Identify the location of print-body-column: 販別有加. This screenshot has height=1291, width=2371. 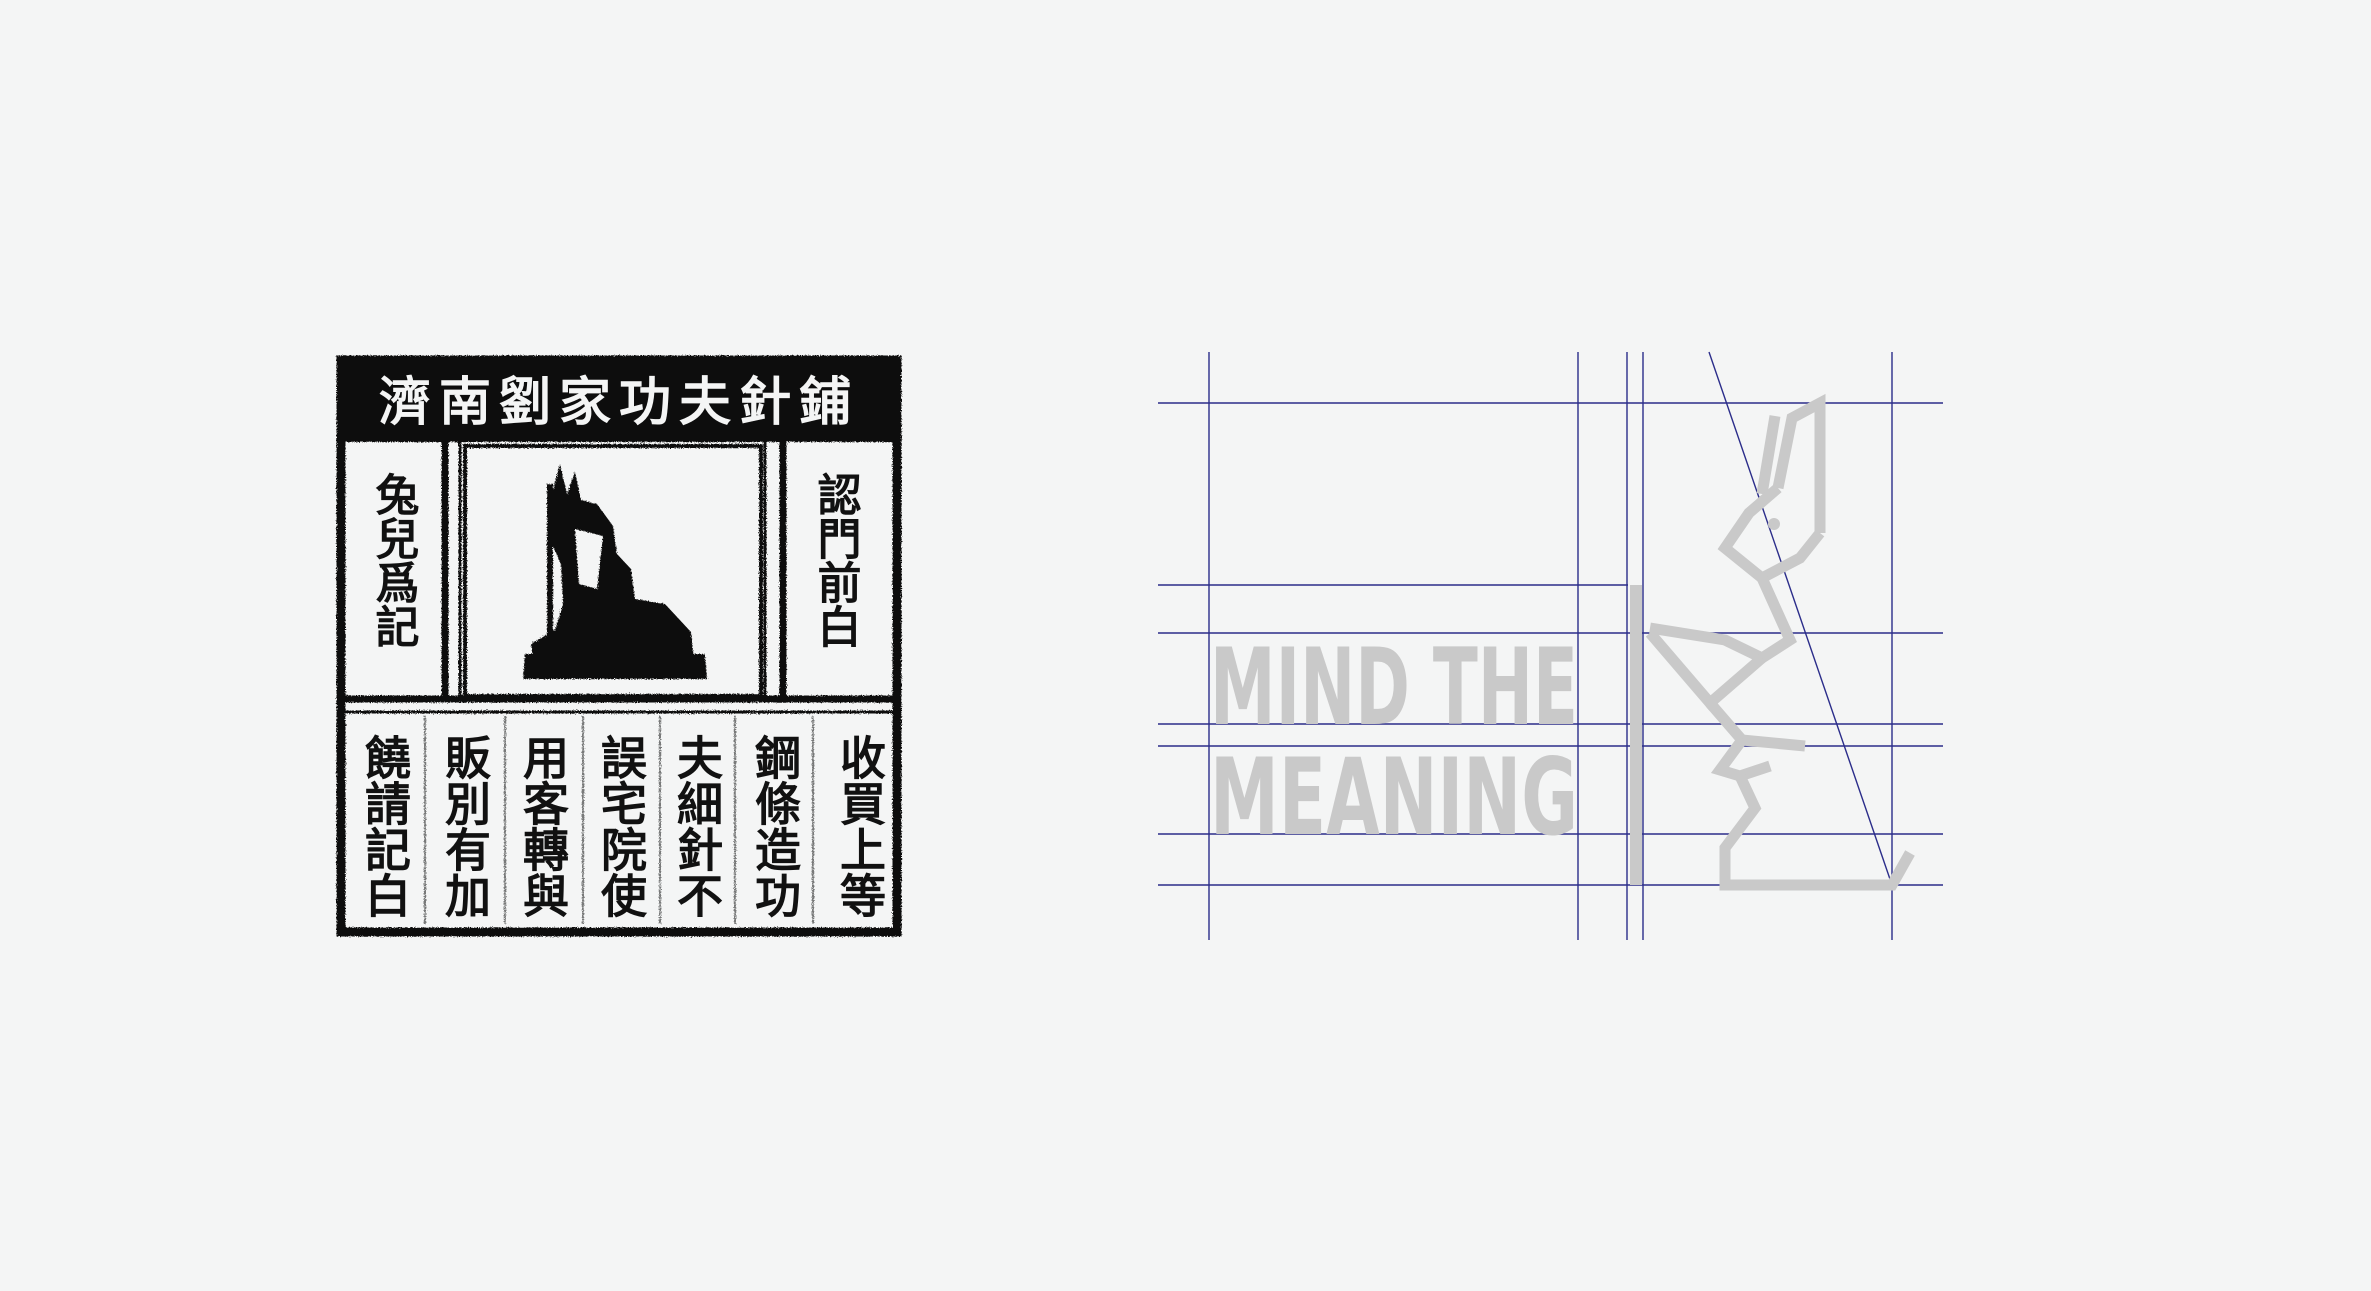
(465, 826).